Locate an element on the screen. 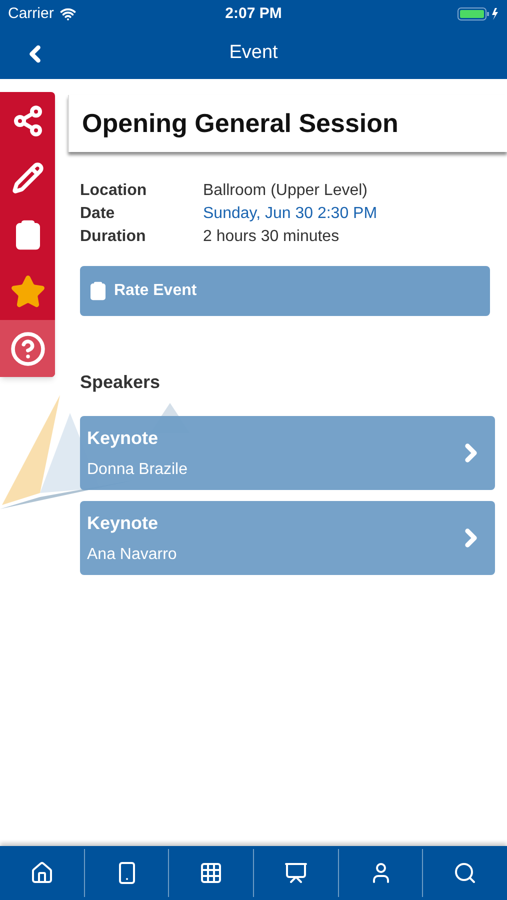 The width and height of the screenshot is (507, 900). help-button is located at coordinates (27, 348).